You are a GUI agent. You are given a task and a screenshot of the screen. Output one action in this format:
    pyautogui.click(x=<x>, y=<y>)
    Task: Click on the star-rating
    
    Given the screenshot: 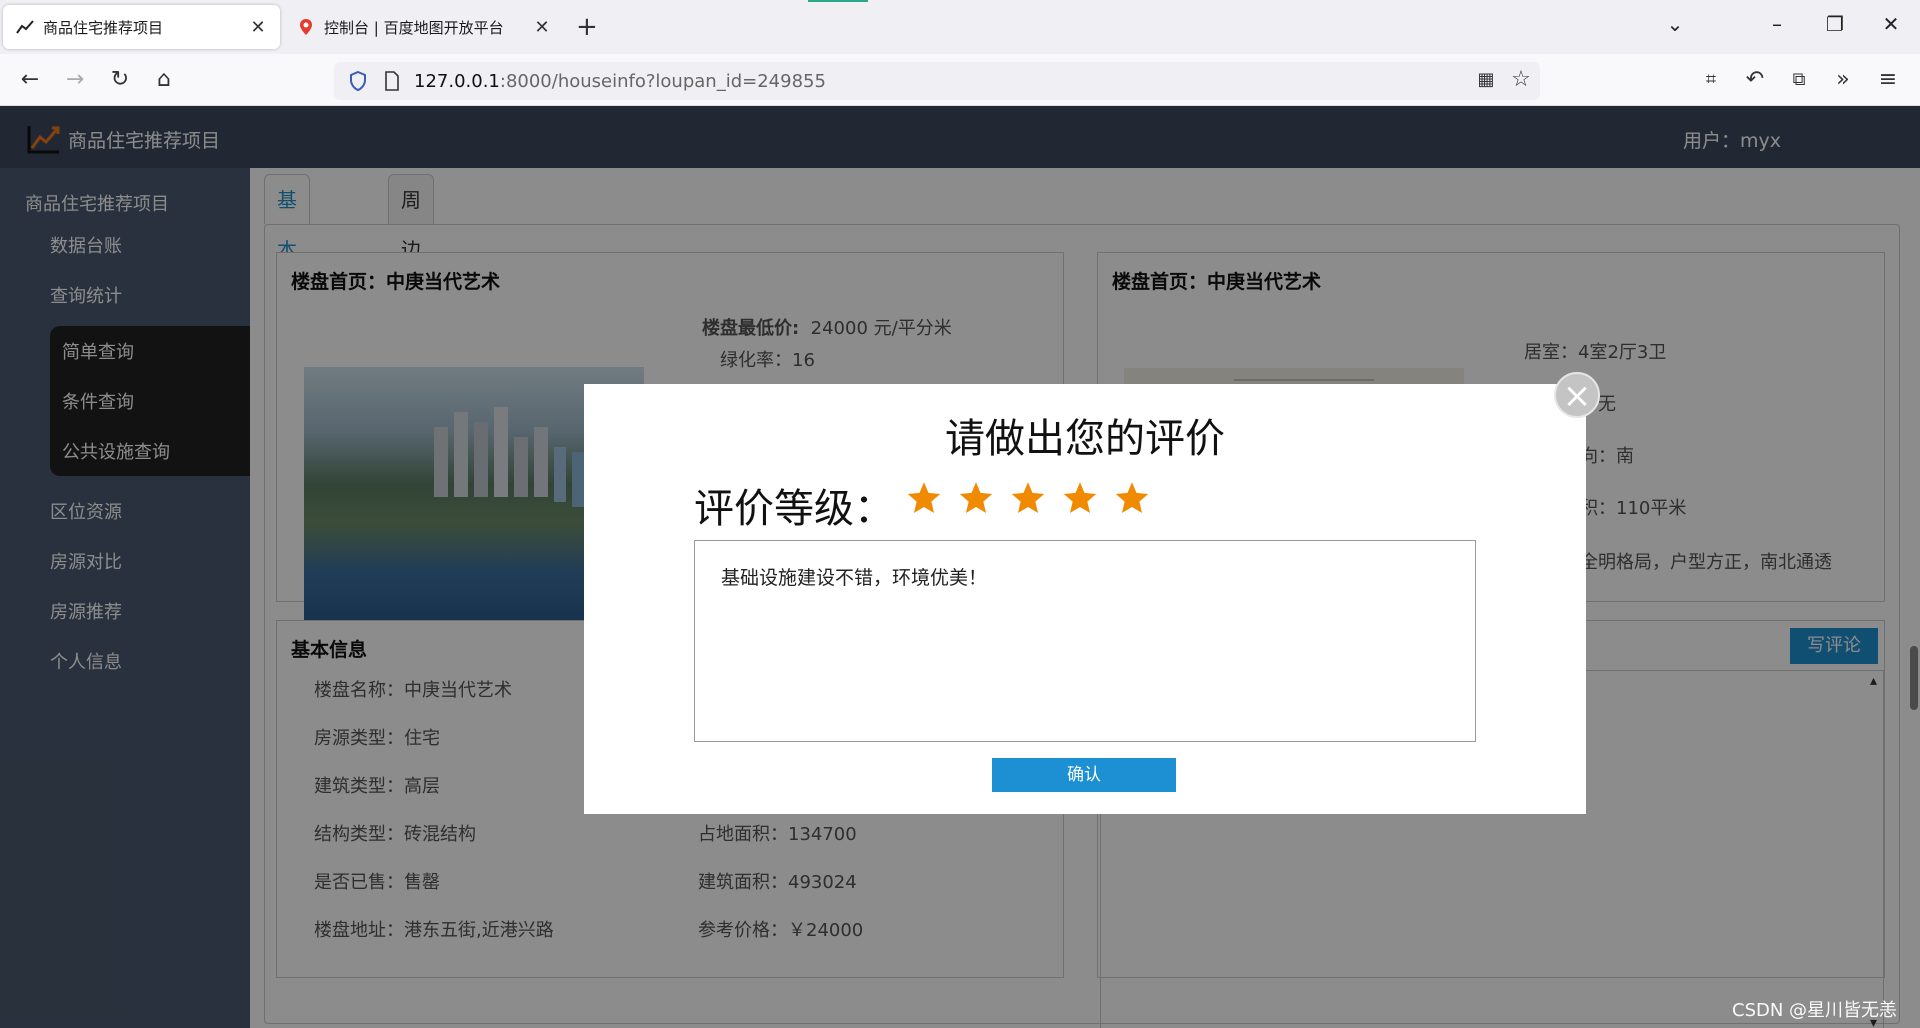 What is the action you would take?
    pyautogui.click(x=1028, y=498)
    